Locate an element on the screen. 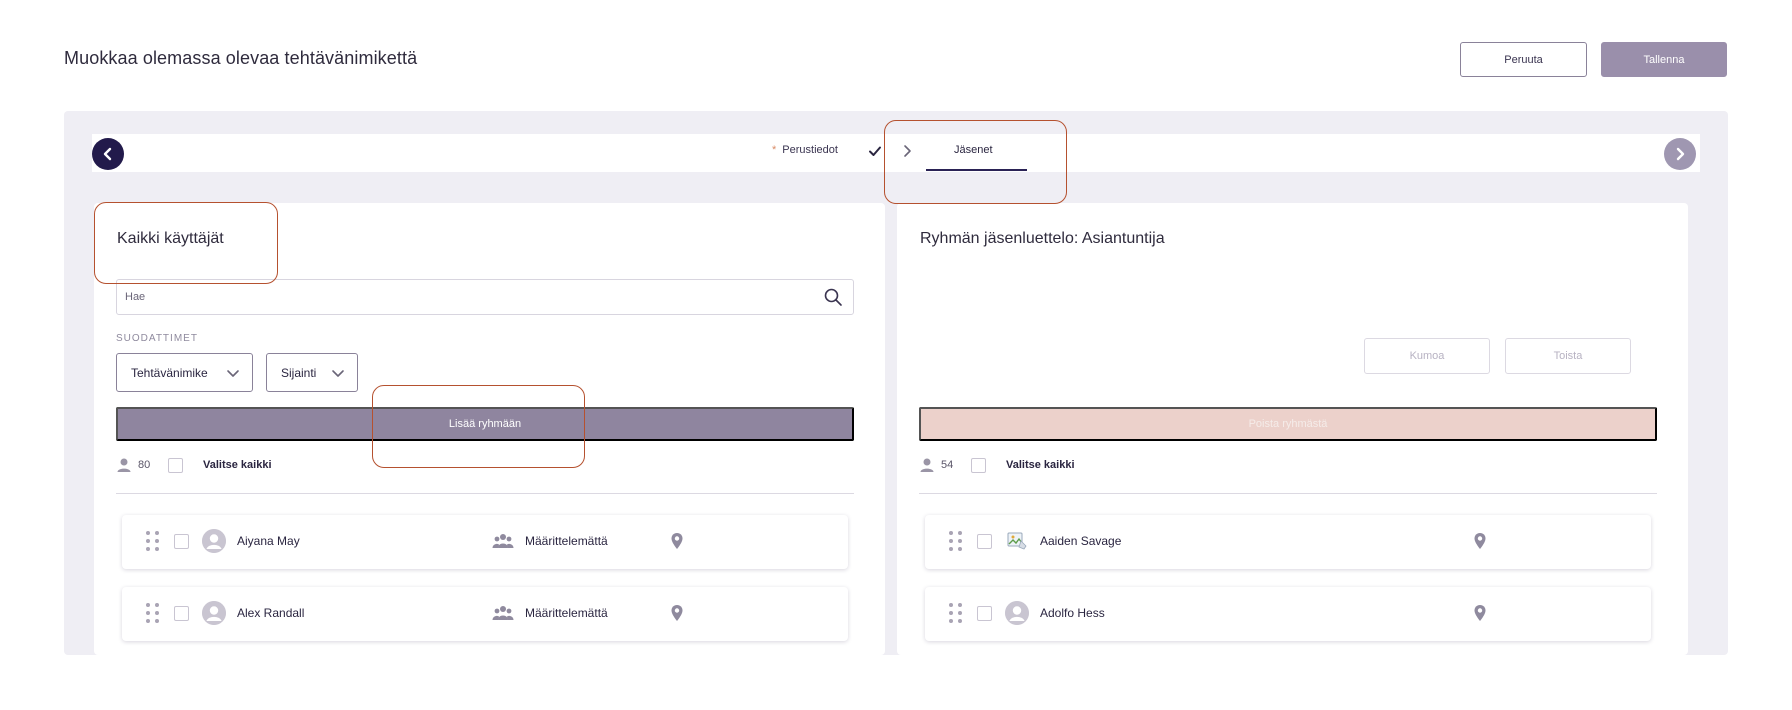 This screenshot has width=1792, height=710. filter-dropdown-location: Sijainti is located at coordinates (312, 372).